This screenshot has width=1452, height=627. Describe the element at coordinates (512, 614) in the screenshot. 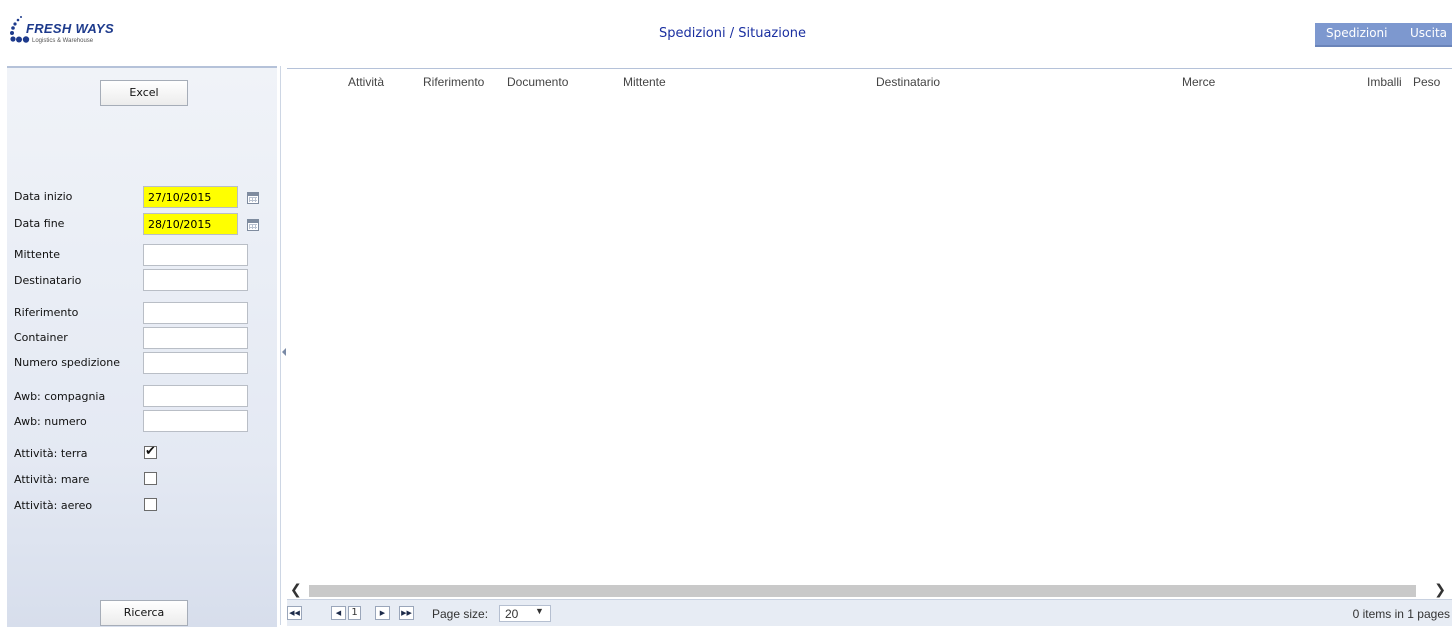

I see `page-size-value: 20` at that location.